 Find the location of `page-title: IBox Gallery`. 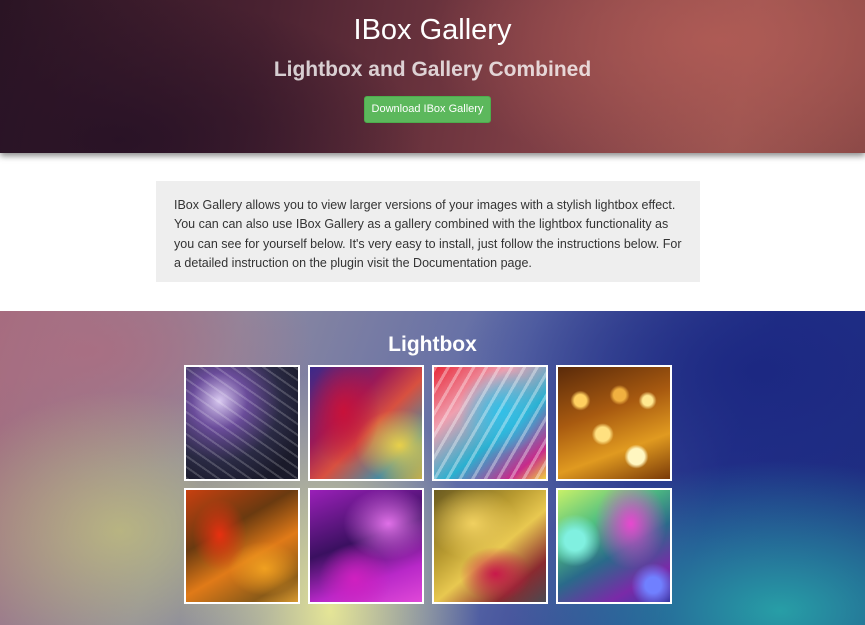

page-title: IBox Gallery is located at coordinates (432, 30).